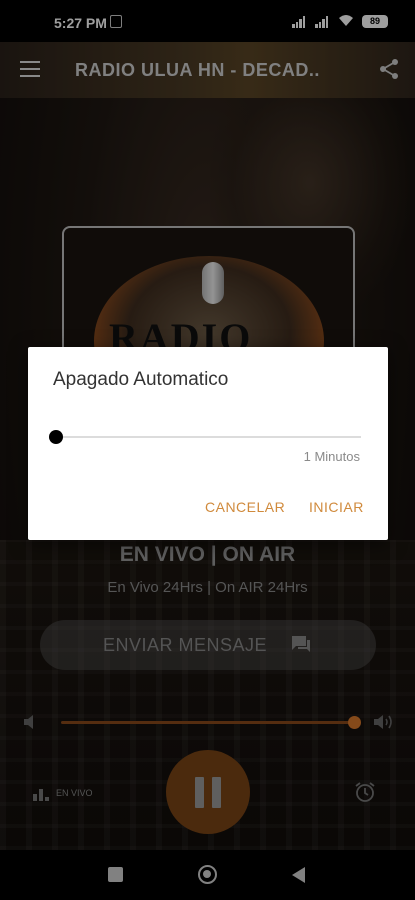 The image size is (415, 900). What do you see at coordinates (331, 456) in the screenshot?
I see `timer-value-label: 1 Minutos` at bounding box center [331, 456].